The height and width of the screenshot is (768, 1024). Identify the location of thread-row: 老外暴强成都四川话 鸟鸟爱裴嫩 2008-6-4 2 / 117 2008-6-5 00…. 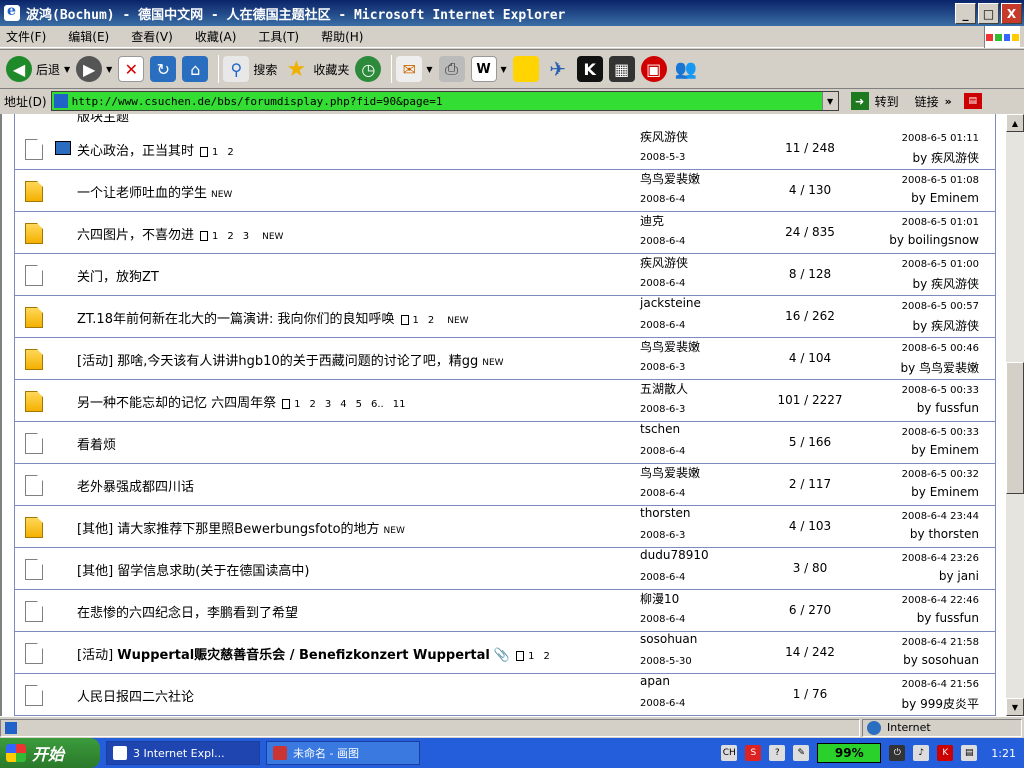
(505, 485).